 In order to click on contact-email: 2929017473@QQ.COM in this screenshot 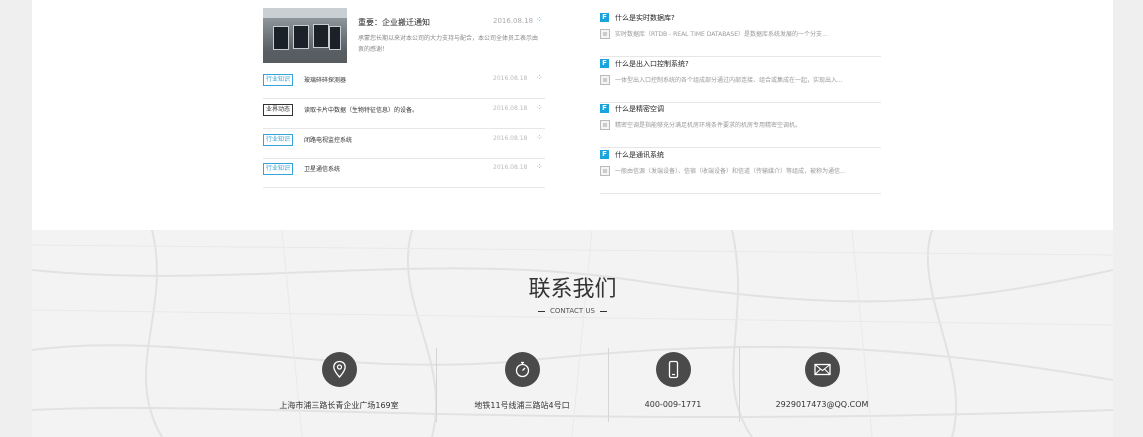, I will do `click(822, 380)`.